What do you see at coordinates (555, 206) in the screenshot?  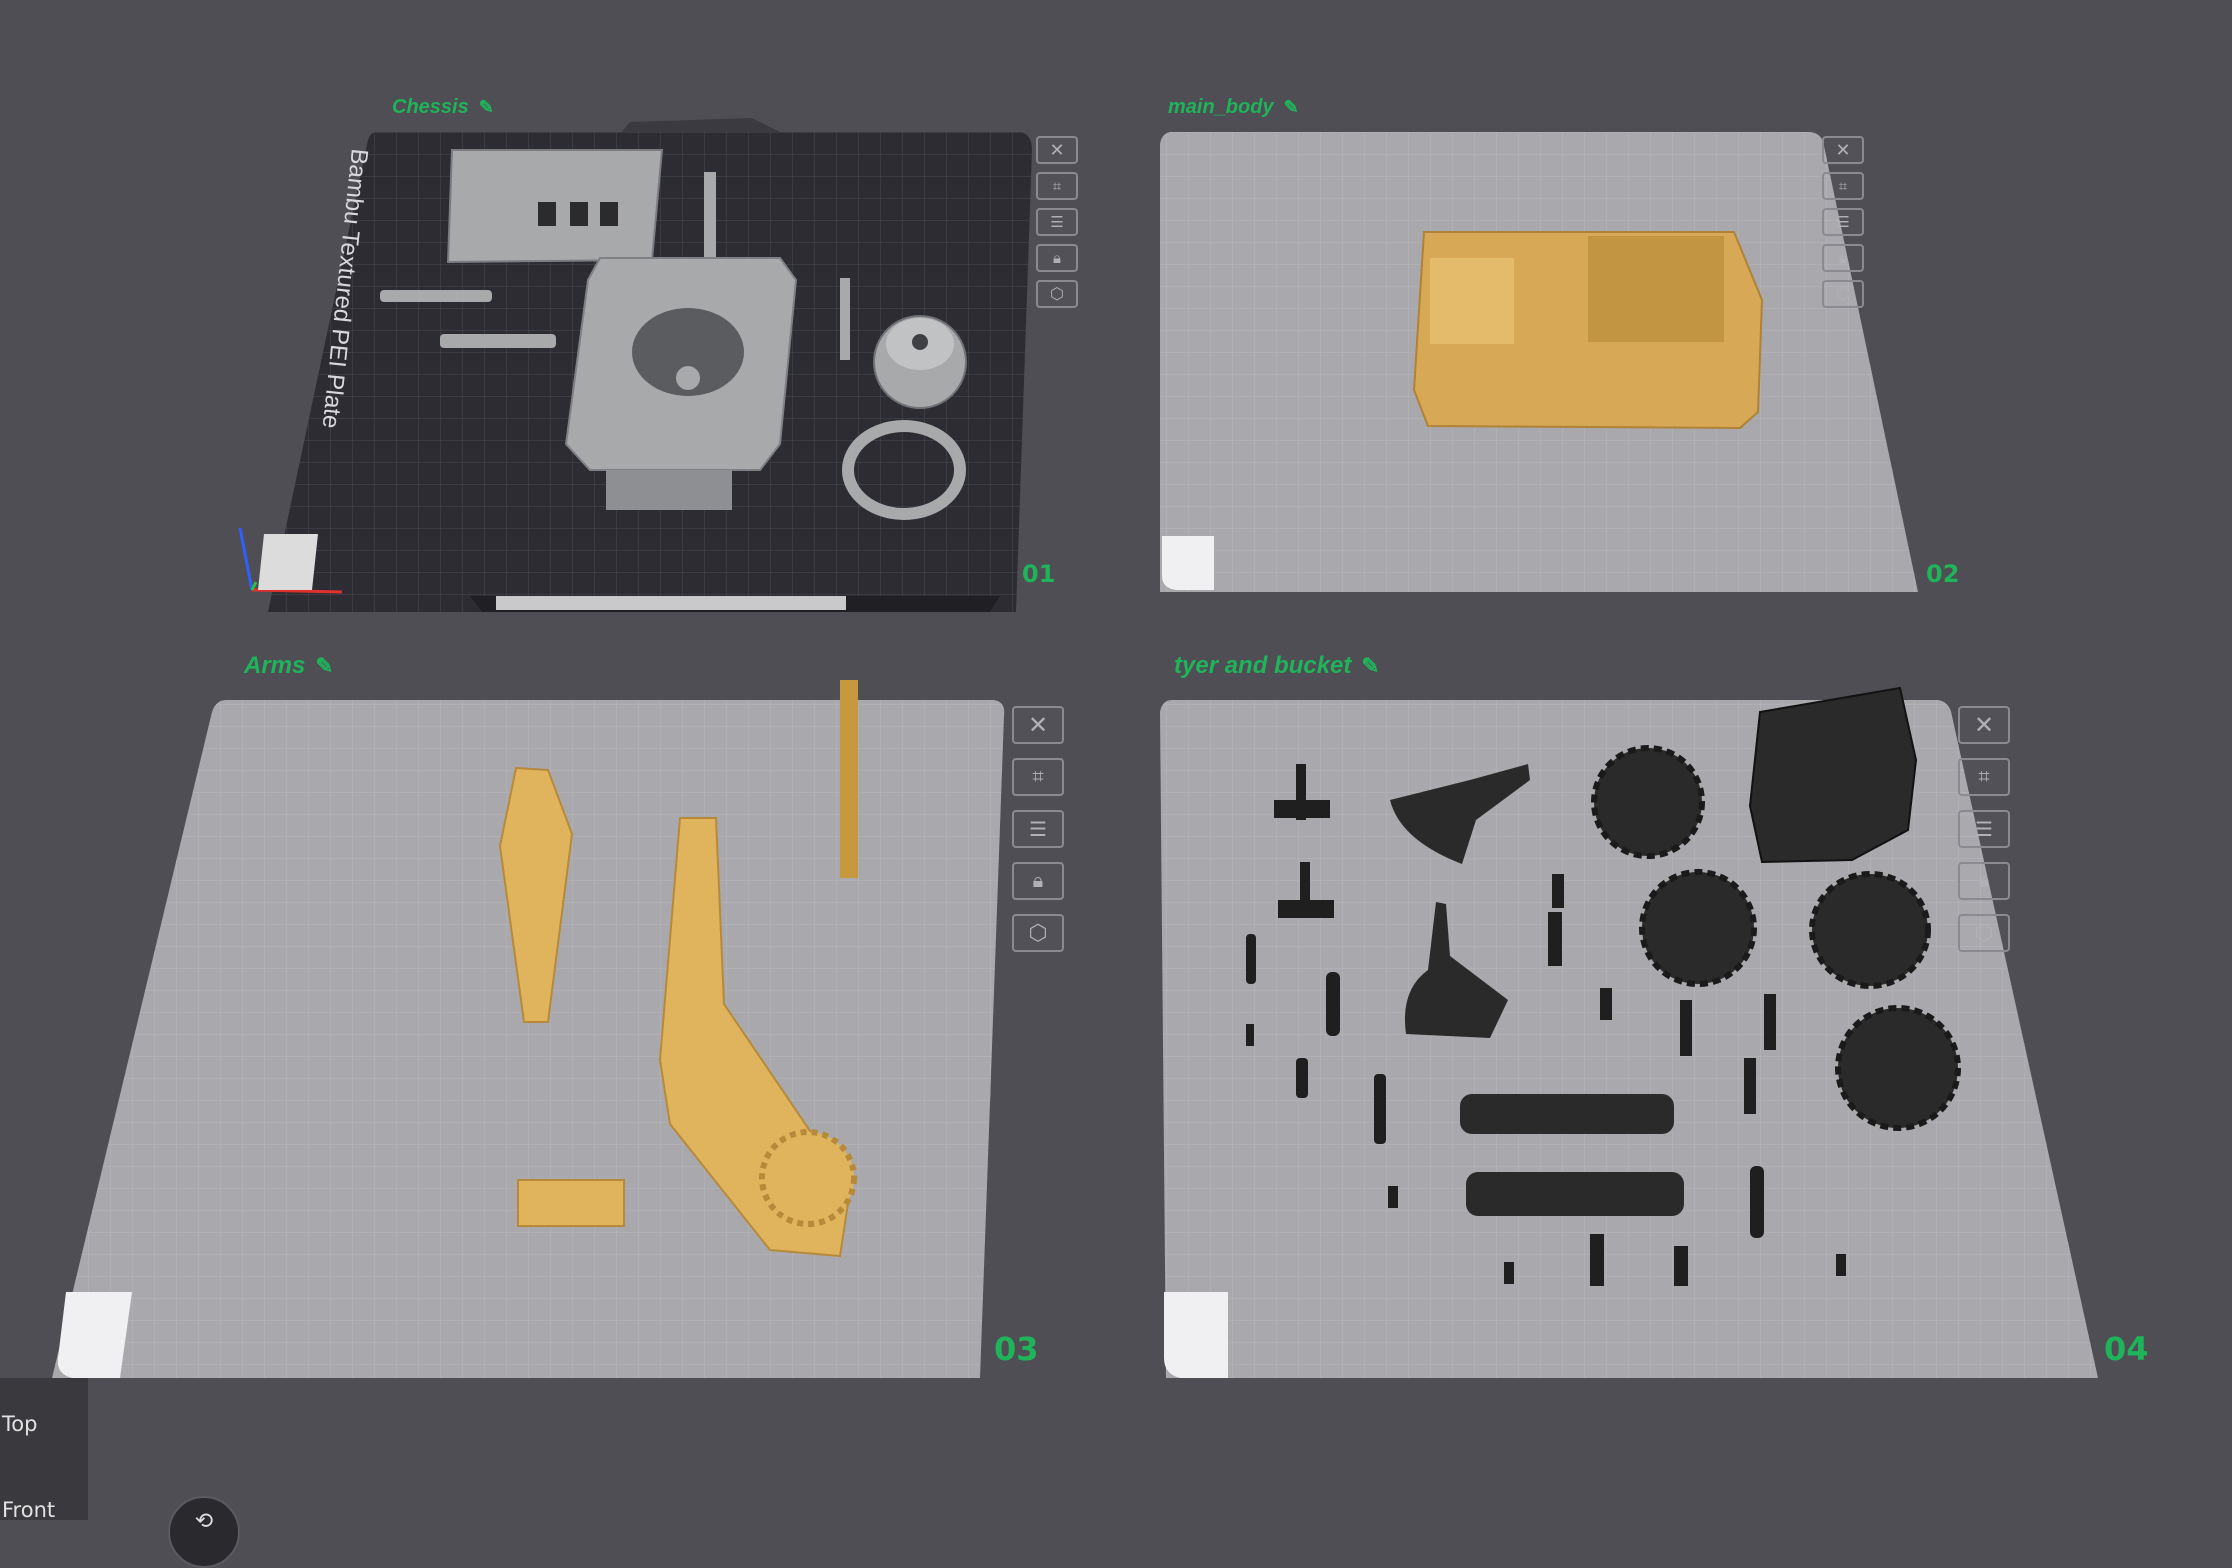 I see `chassis-tray` at bounding box center [555, 206].